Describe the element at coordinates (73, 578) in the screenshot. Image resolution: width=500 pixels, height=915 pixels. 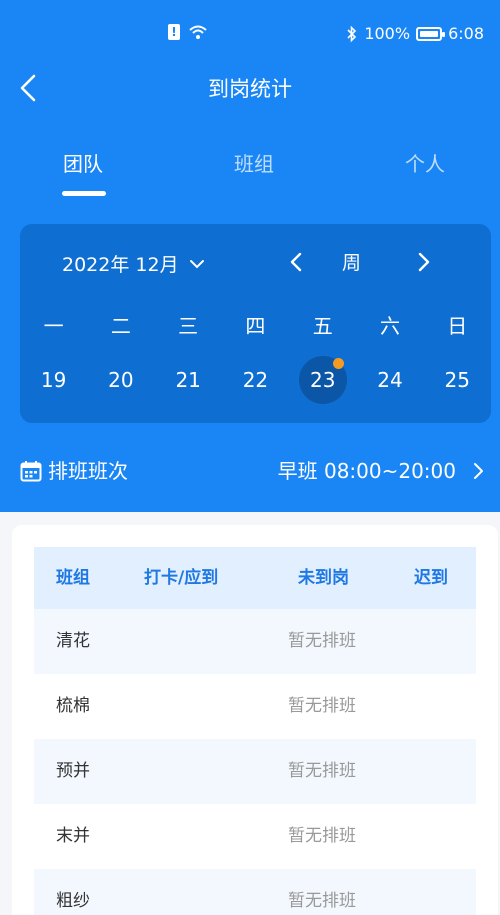
I see `column-header: 班组` at that location.